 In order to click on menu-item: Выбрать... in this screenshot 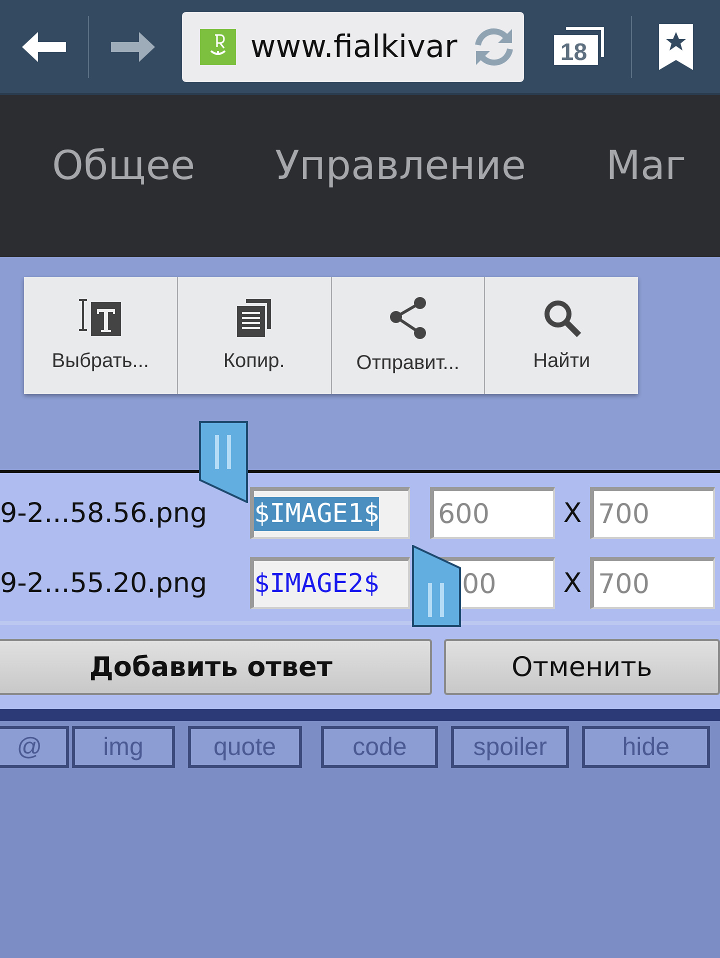, I will do `click(101, 335)`.